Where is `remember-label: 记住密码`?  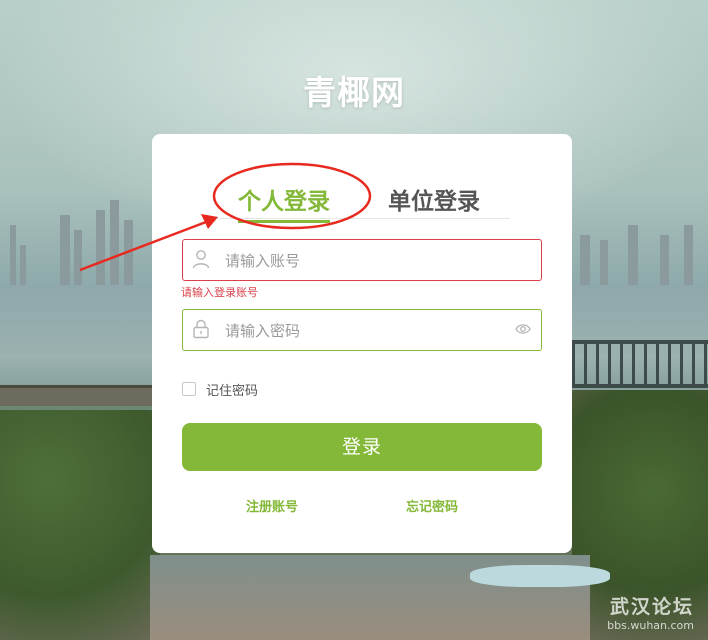
remember-label: 记住密码 is located at coordinates (232, 391).